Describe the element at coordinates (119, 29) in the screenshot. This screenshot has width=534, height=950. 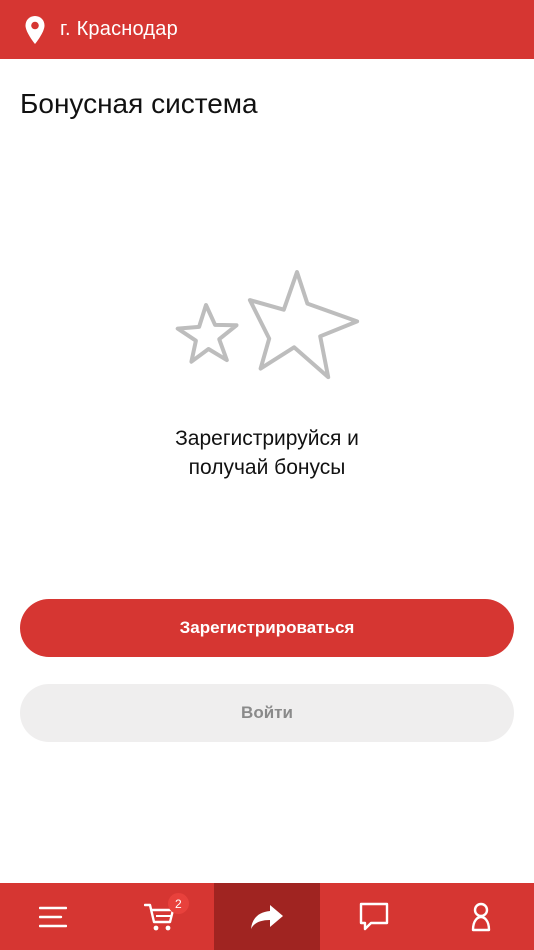
I see `city-selector: г. Краснодар` at that location.